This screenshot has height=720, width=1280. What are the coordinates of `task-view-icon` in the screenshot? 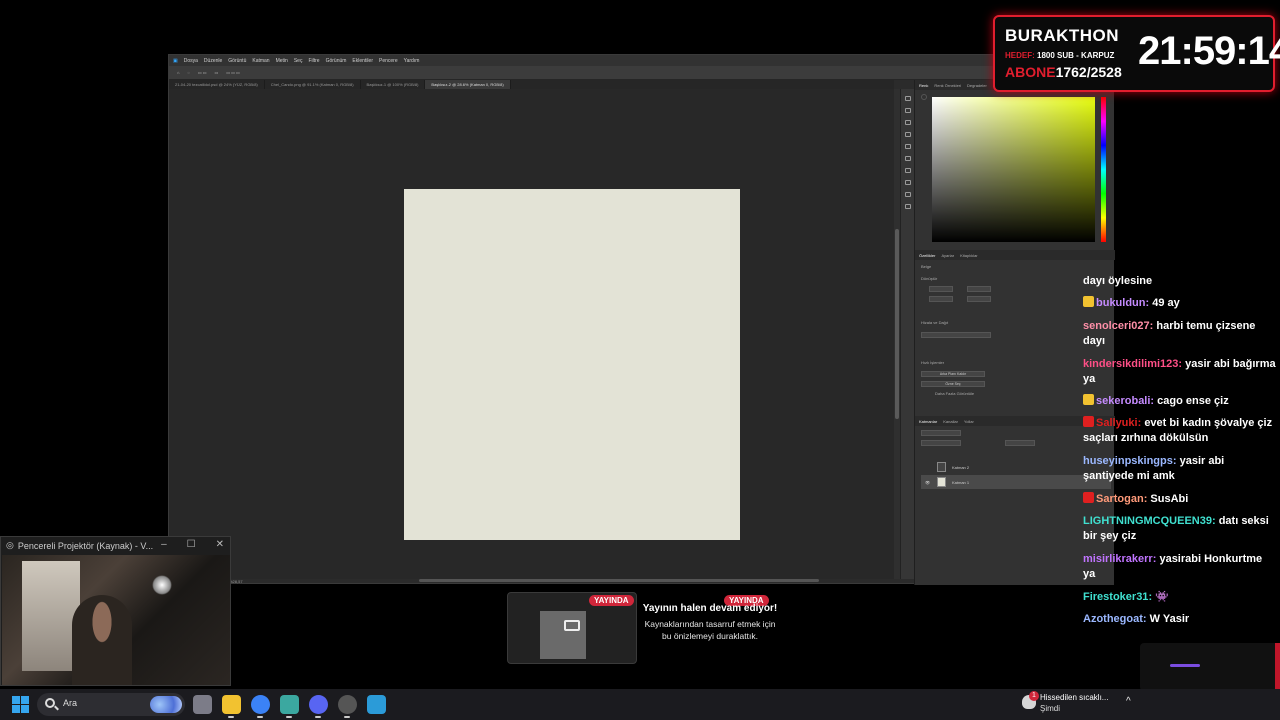 It's located at (202, 704).